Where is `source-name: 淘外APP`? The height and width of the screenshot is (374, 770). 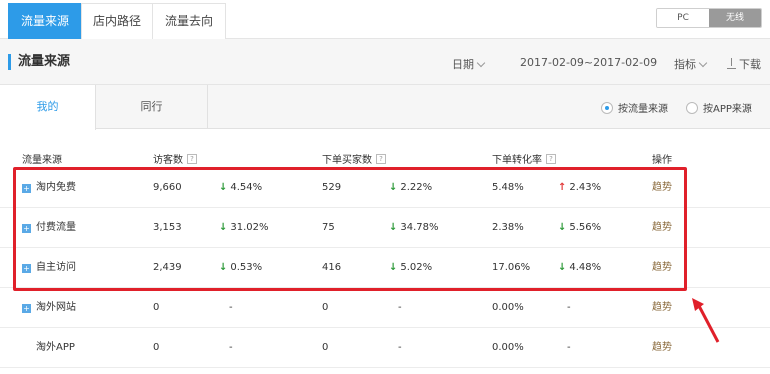
source-name: 淘外APP is located at coordinates (55, 347).